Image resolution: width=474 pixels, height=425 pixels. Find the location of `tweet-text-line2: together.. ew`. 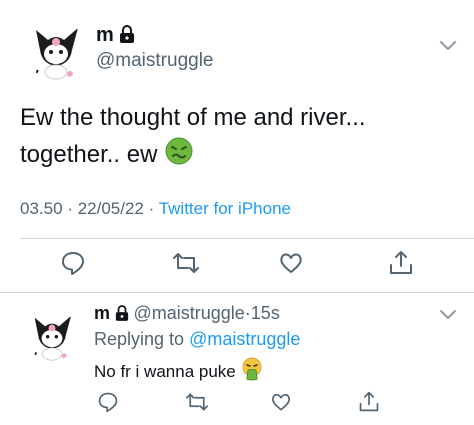

tweet-text-line2: together.. ew is located at coordinates (240, 156).